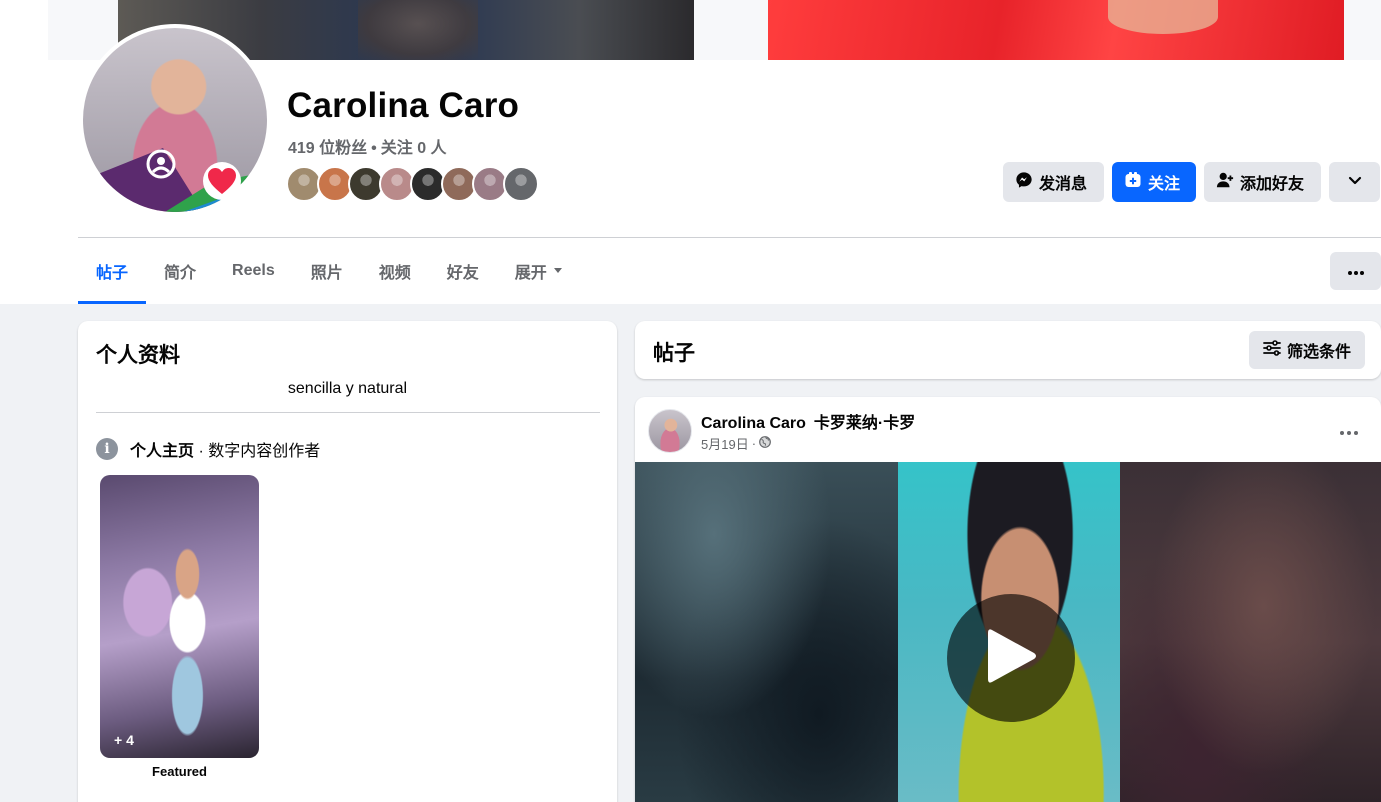  Describe the element at coordinates (367, 146) in the screenshot. I see `profile-stats: 419 位粉丝 • 关注 0 人` at that location.